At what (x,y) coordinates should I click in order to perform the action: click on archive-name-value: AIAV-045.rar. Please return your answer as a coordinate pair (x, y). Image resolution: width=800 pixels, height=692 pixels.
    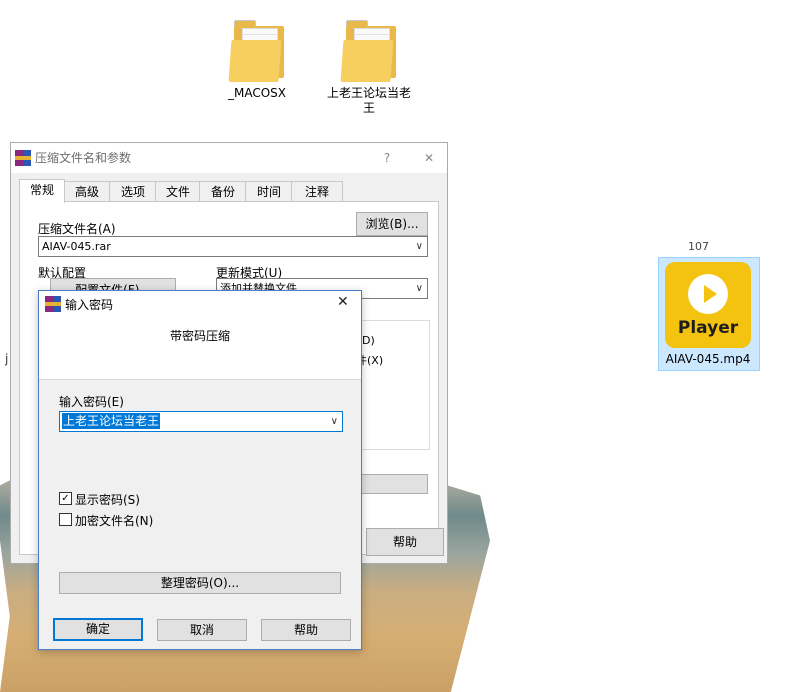
    Looking at the image, I should click on (76, 246).